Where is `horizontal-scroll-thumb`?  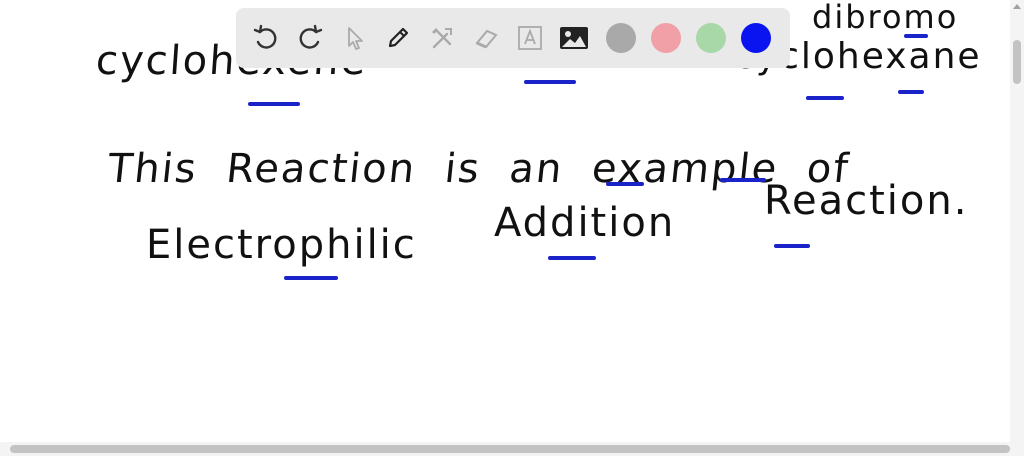 horizontal-scroll-thumb is located at coordinates (510, 449).